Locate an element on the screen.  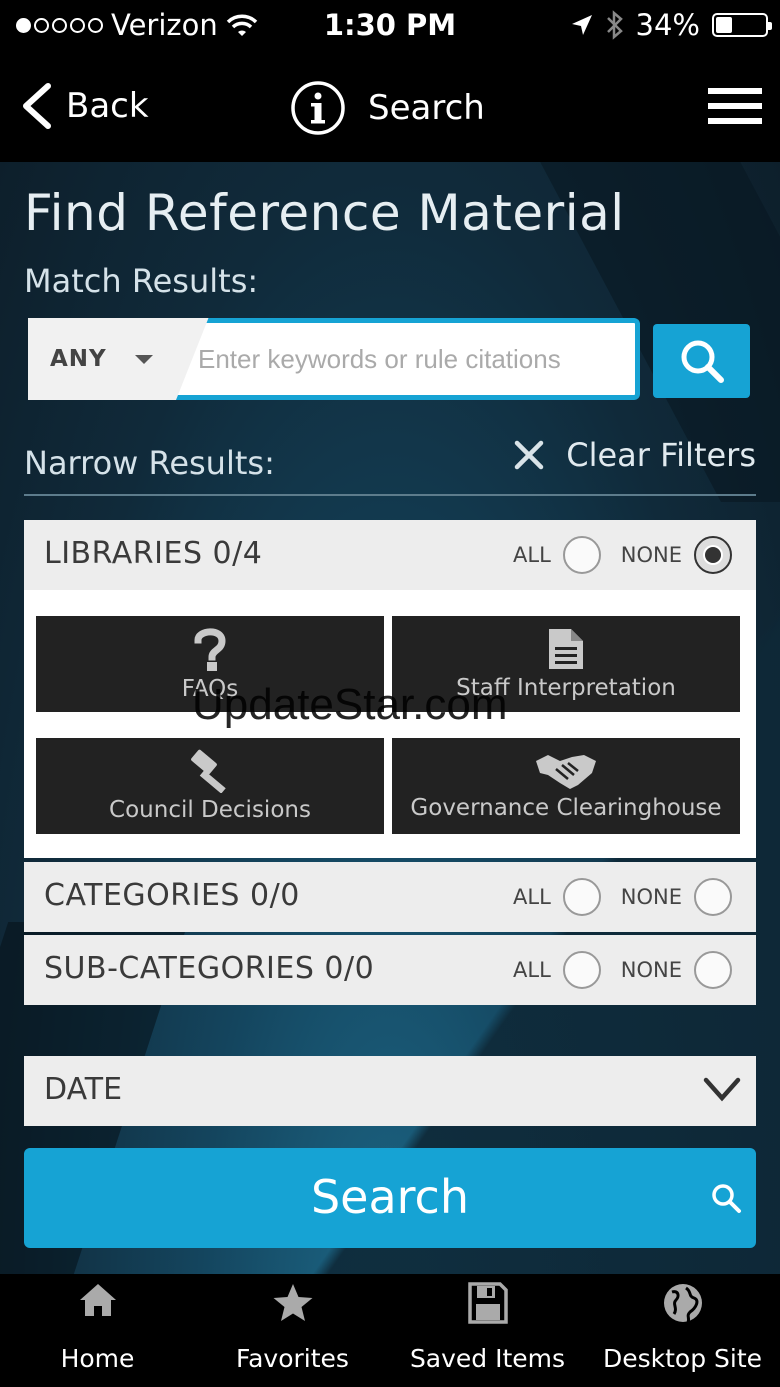
navigation-bar: Back Search is located at coordinates (390, 107).